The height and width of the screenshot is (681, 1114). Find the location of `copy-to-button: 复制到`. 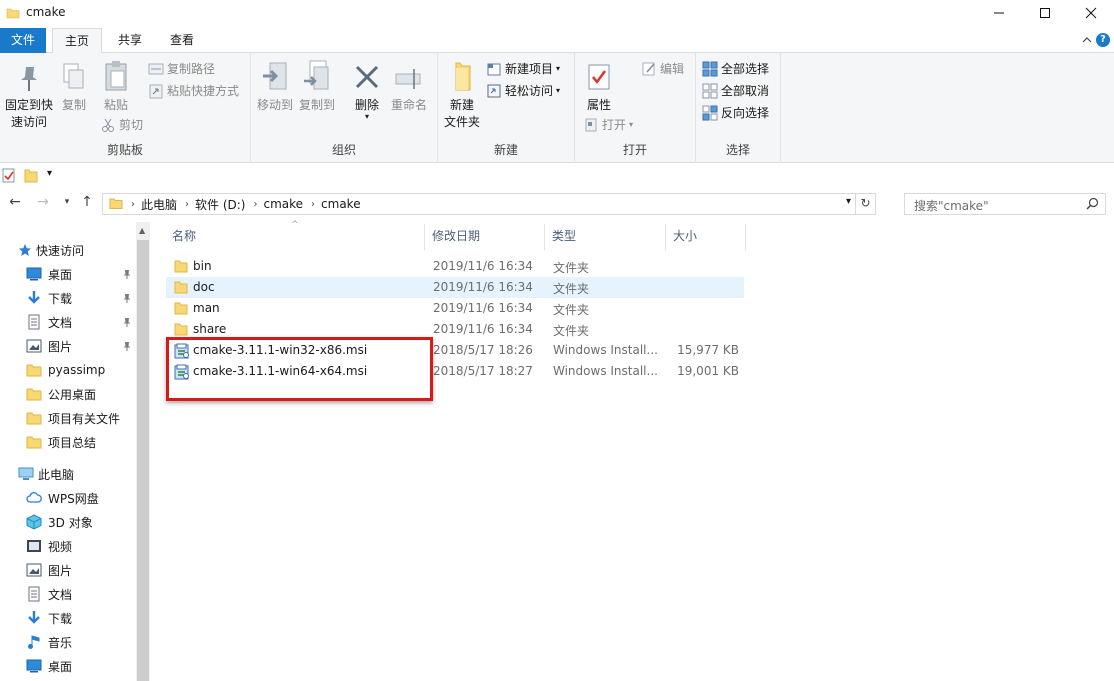

copy-to-button: 复制到 is located at coordinates (317, 86).